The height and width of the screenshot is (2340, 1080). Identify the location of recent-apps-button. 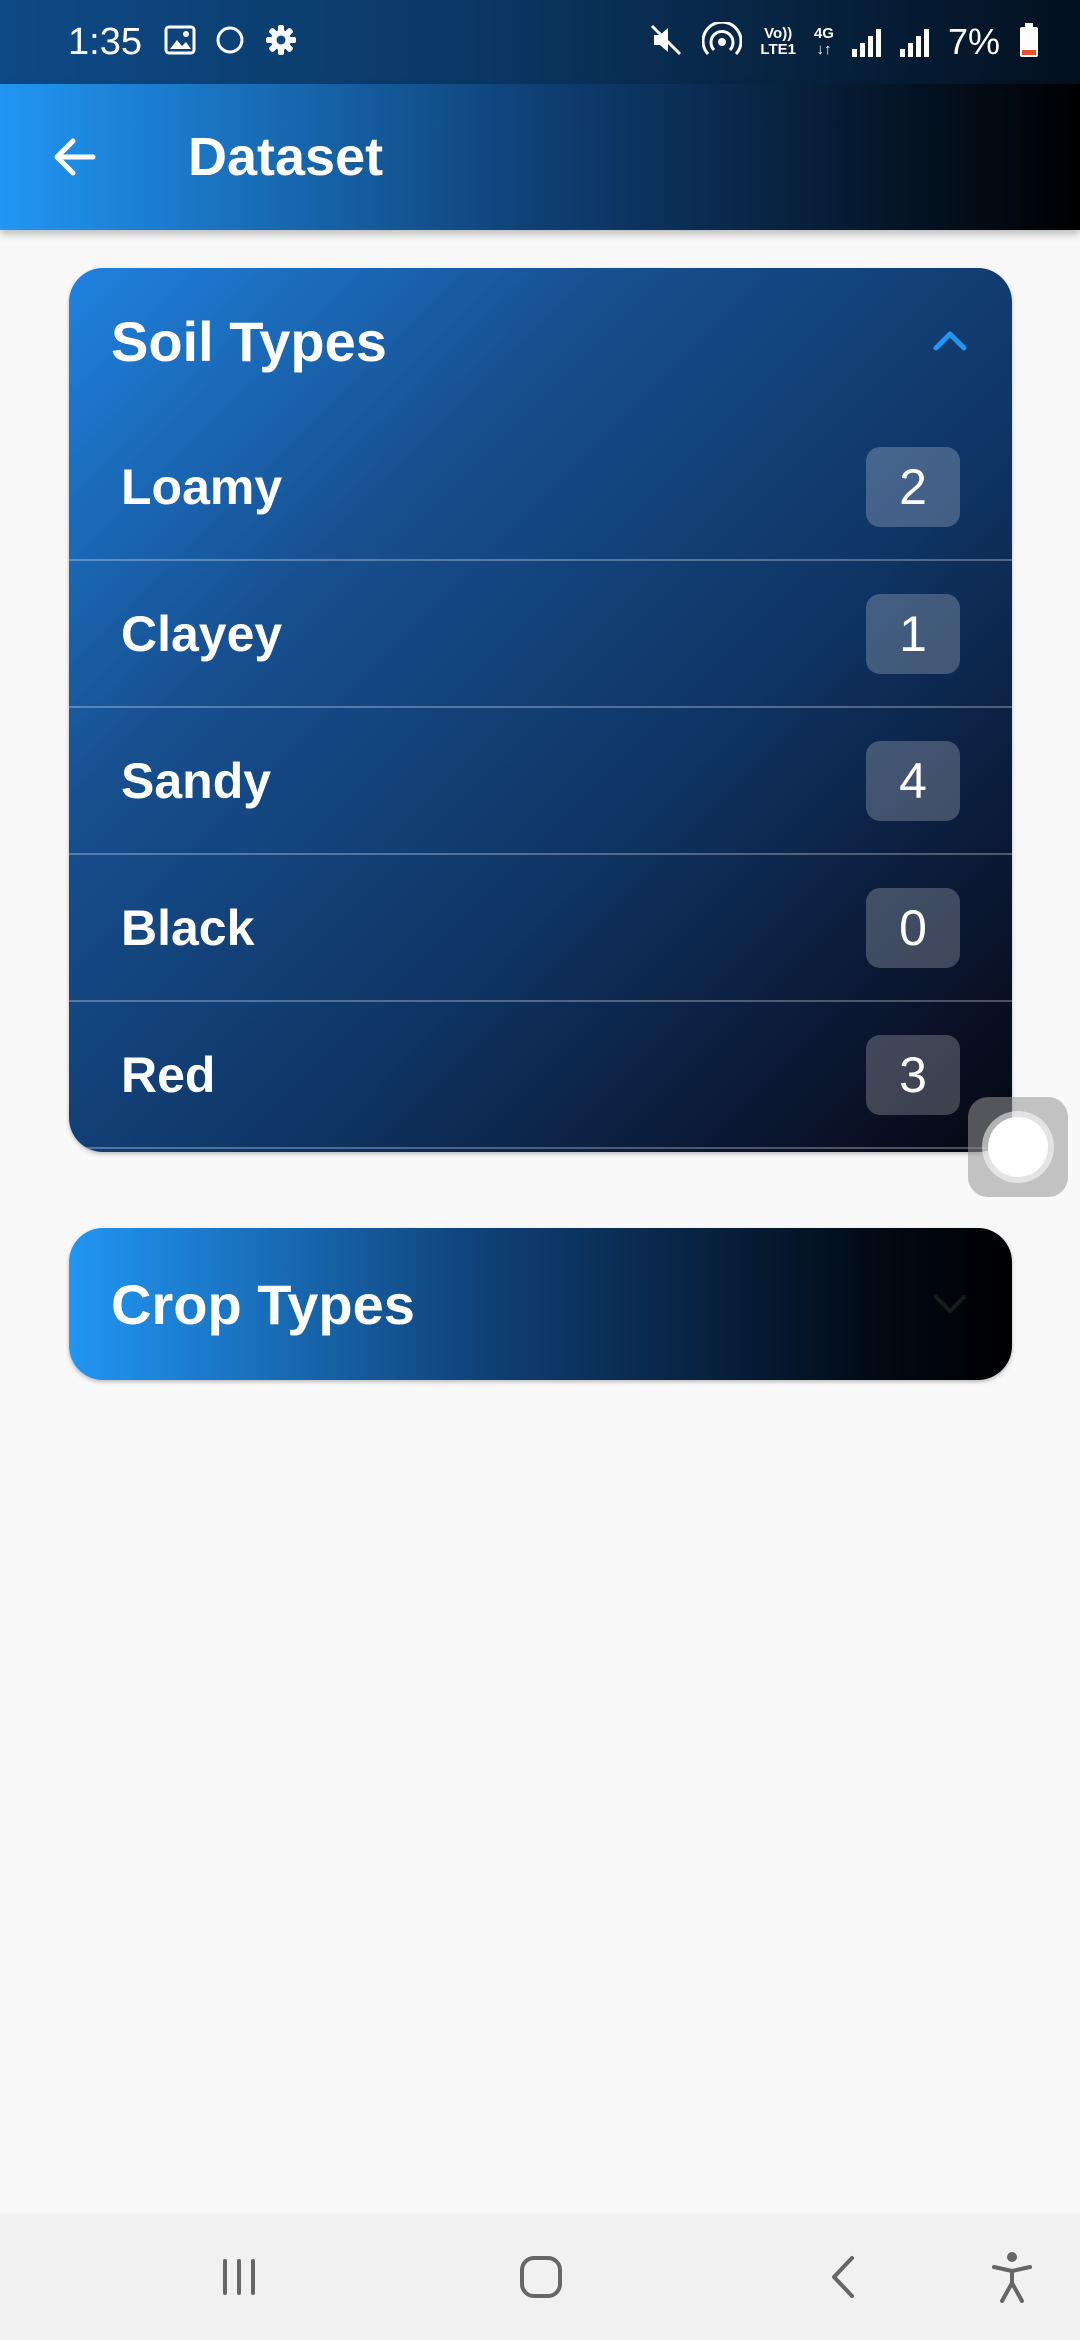
(239, 2277).